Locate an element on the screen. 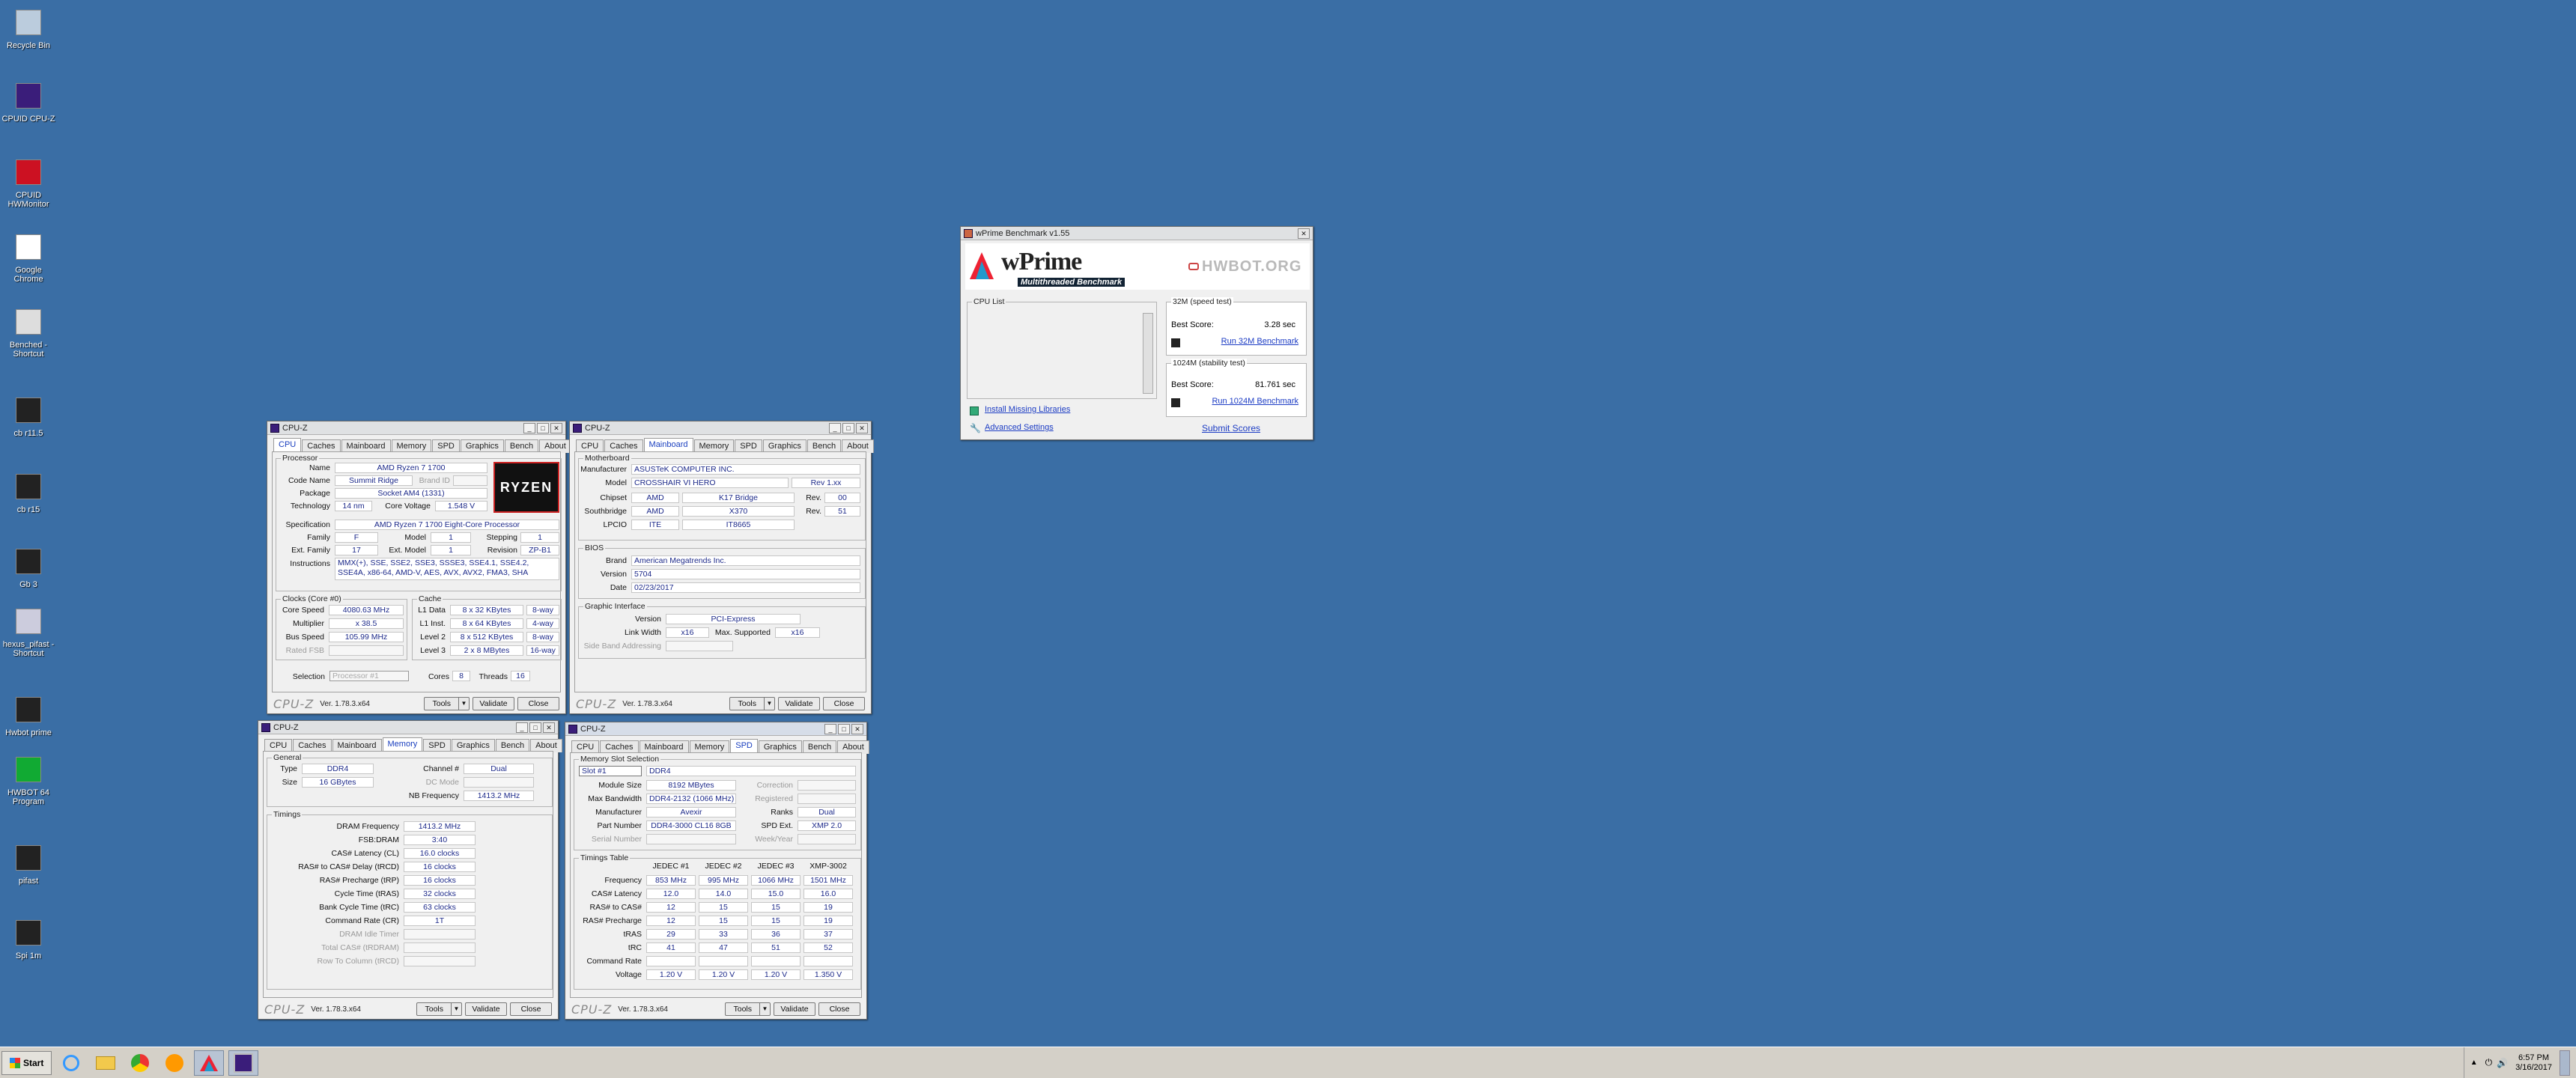 The height and width of the screenshot is (1078, 2576). scrollbar is located at coordinates (1148, 353).